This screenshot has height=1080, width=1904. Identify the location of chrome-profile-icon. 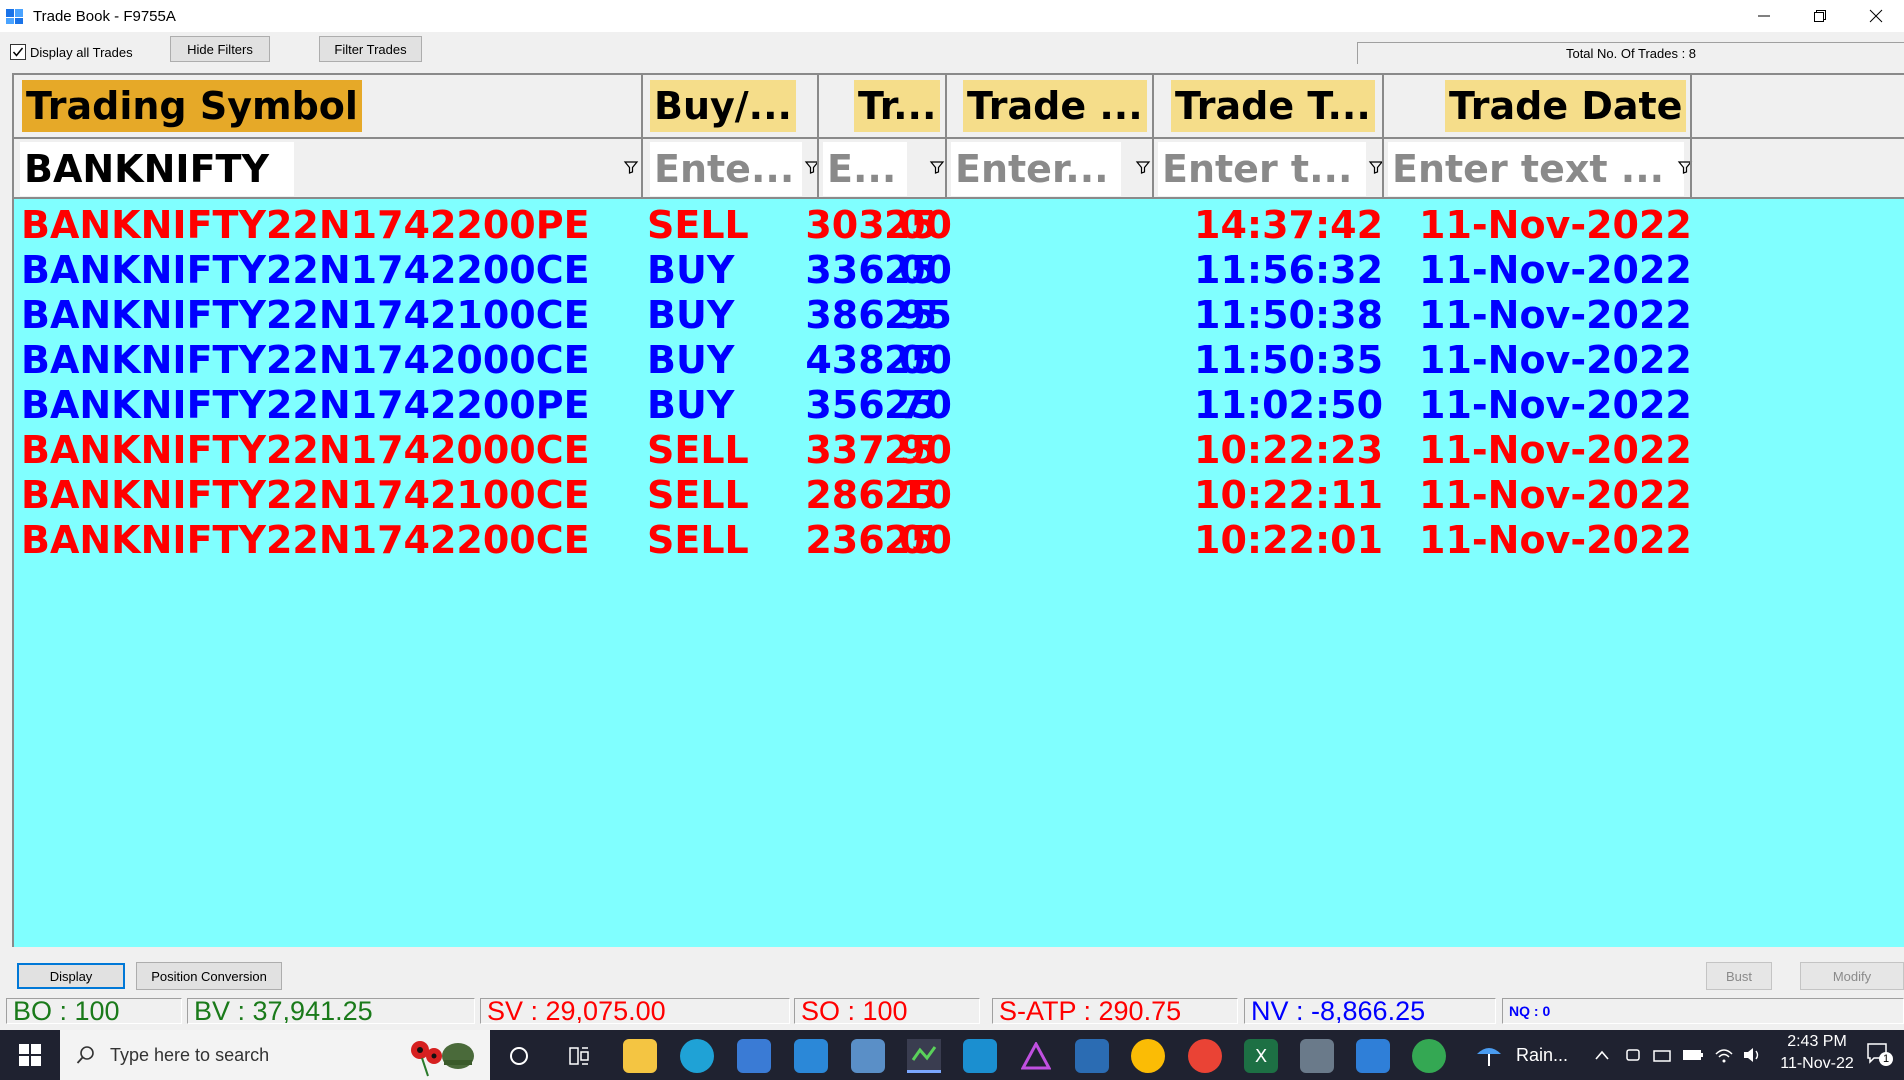
(1205, 1056).